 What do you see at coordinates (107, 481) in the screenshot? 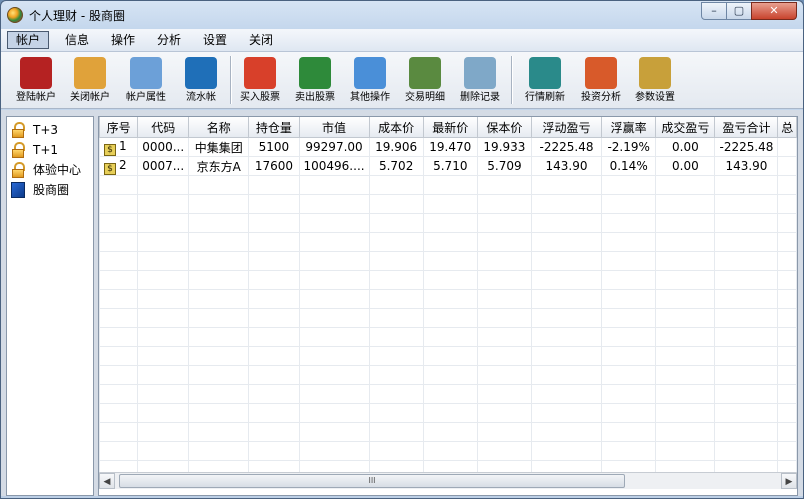
I see `scroll-left-arrow-icon: ◀` at bounding box center [107, 481].